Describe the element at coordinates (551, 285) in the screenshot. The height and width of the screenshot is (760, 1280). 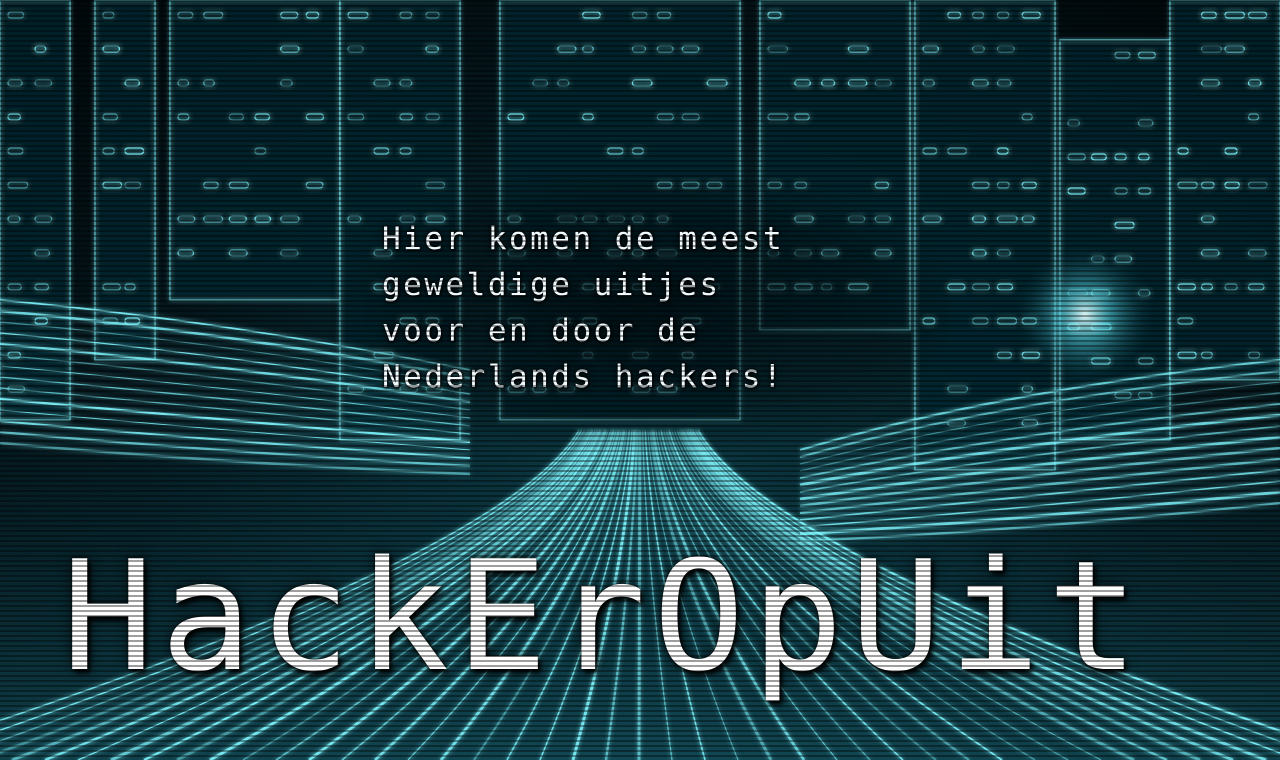
I see `tagline-line: geweldige uitjes` at that location.